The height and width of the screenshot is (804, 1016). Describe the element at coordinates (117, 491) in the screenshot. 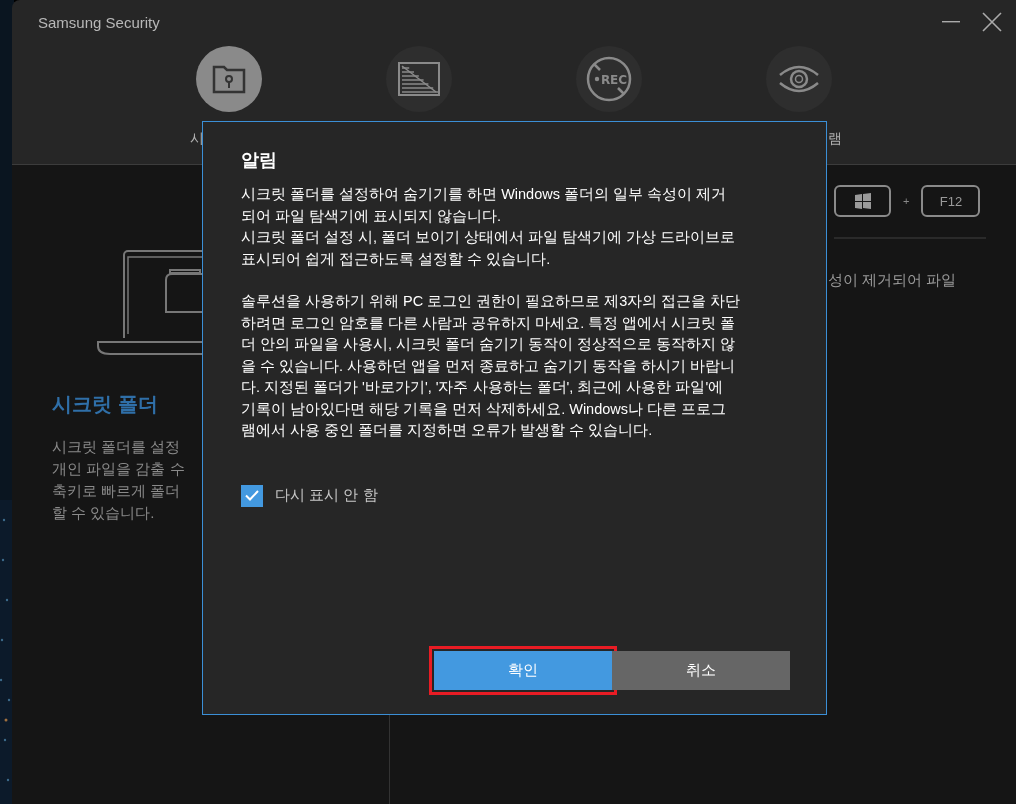

I see `feature-description: 축키로 빠르게 폴더` at that location.